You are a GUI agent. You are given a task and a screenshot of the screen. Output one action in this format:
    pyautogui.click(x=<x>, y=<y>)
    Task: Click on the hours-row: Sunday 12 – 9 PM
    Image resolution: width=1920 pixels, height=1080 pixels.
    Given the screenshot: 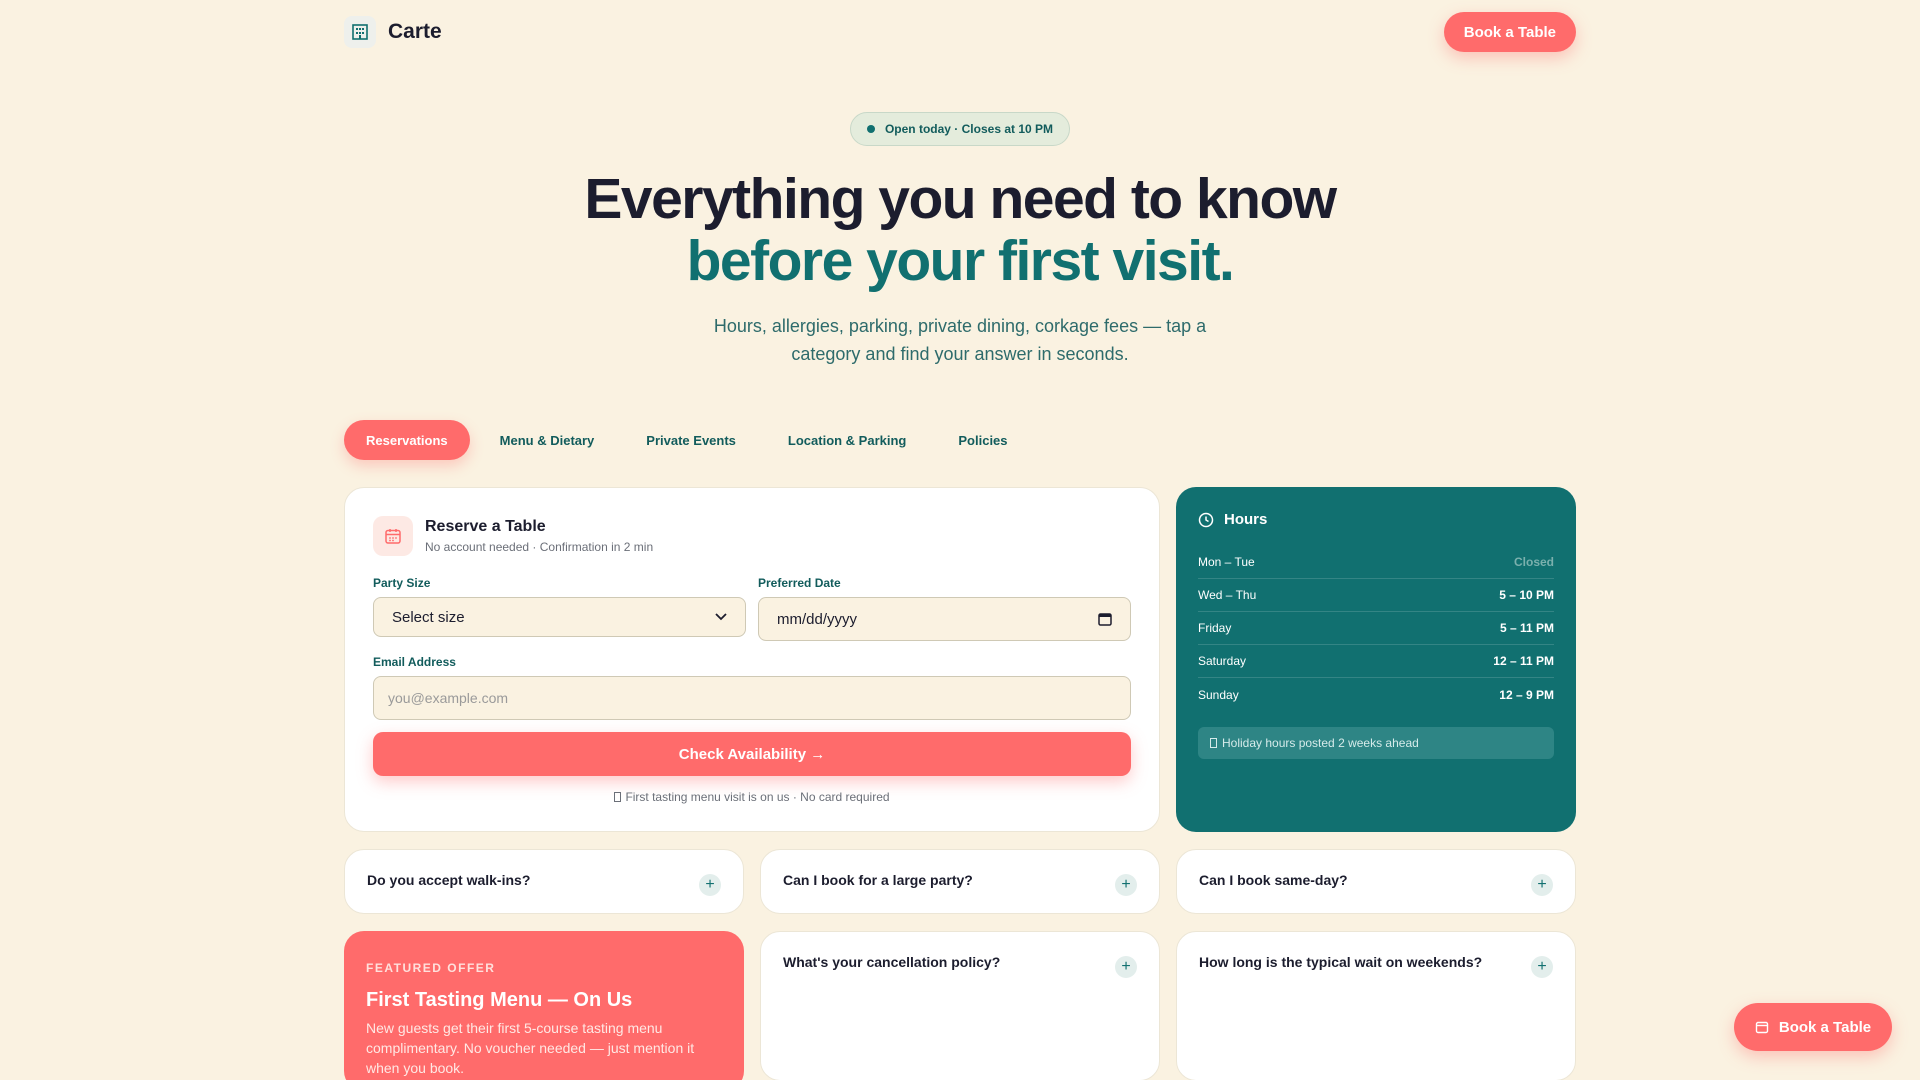 What is the action you would take?
    pyautogui.click(x=1376, y=694)
    